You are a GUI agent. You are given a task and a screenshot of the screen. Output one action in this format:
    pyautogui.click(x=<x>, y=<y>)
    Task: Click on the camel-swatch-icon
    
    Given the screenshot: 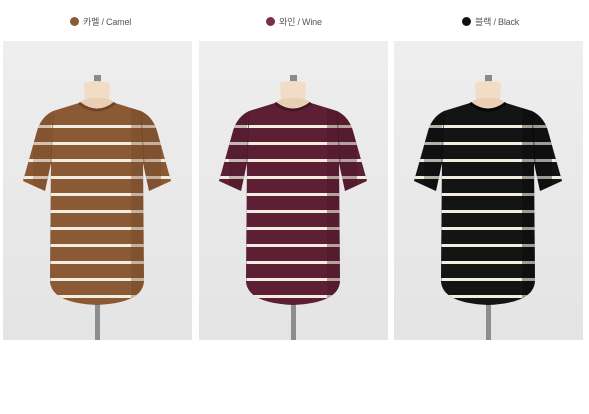 What is the action you would take?
    pyautogui.click(x=74, y=21)
    